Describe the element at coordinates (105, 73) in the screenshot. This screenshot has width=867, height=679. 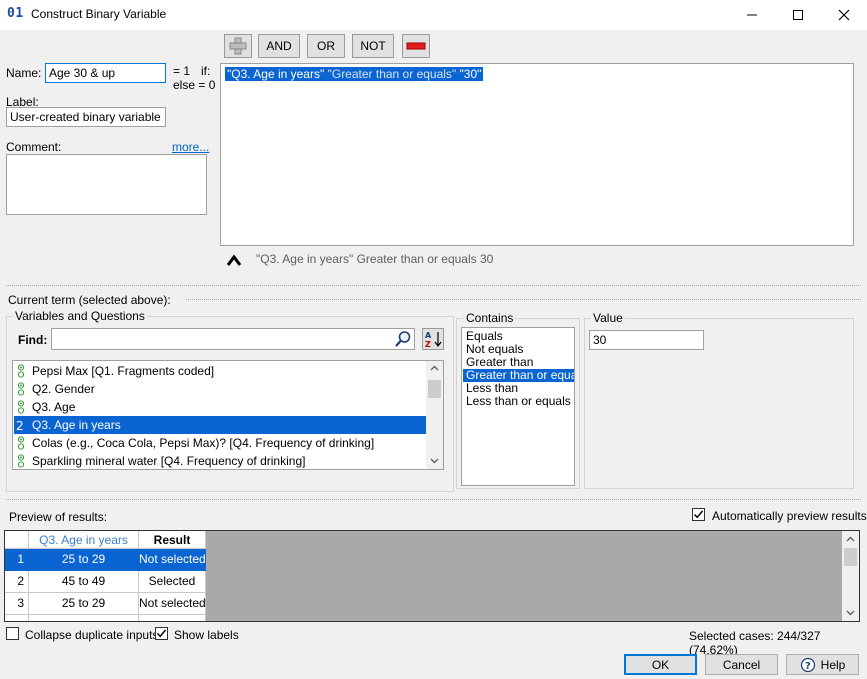
I see `name-input: Age 30 & up` at that location.